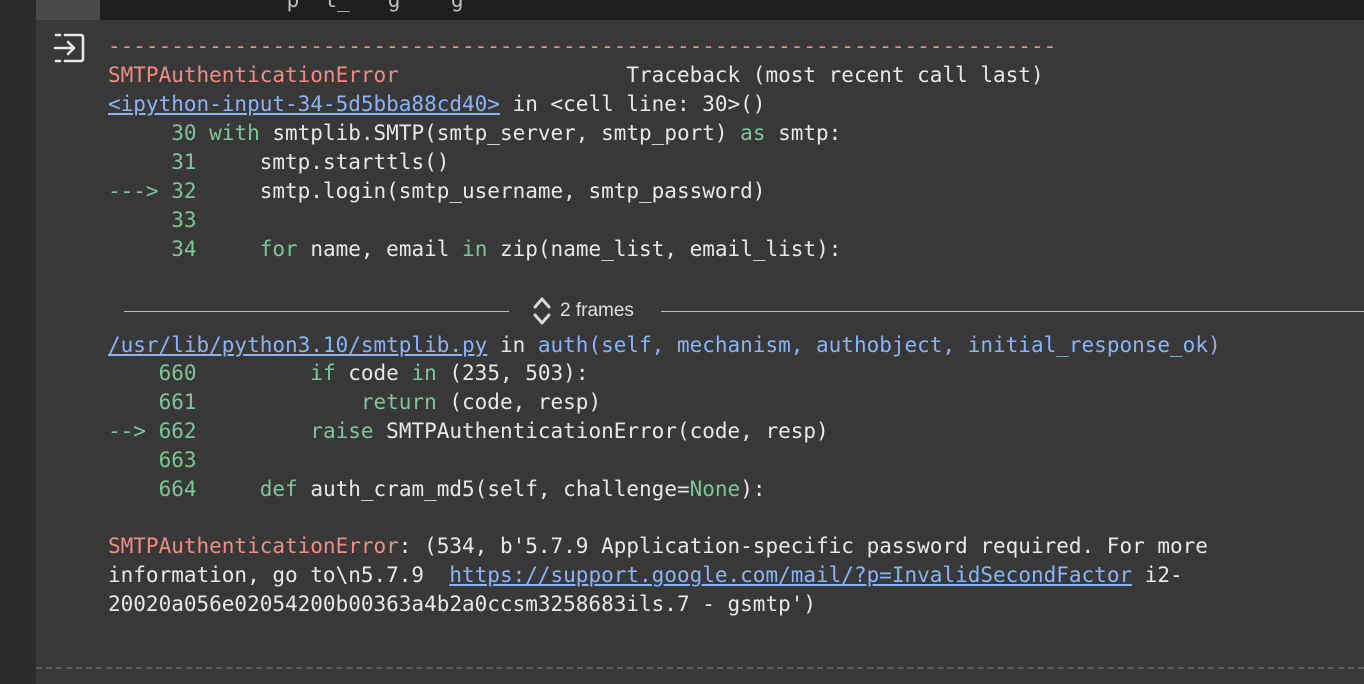  What do you see at coordinates (140, 191) in the screenshot?
I see `current-line-arrow: --->` at bounding box center [140, 191].